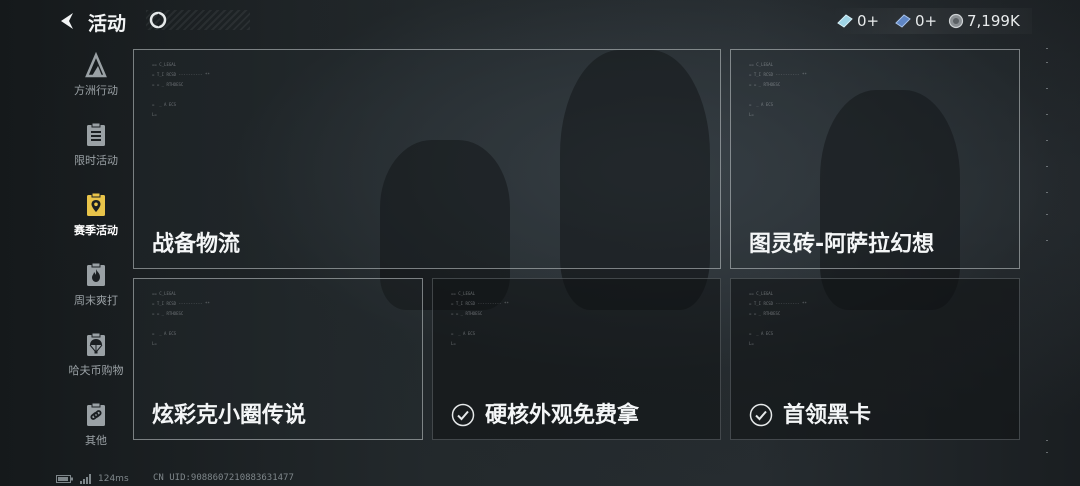 Image resolution: width=1080 pixels, height=486 pixels. Describe the element at coordinates (107, 24) in the screenshot. I see `page-title: 活动` at that location.